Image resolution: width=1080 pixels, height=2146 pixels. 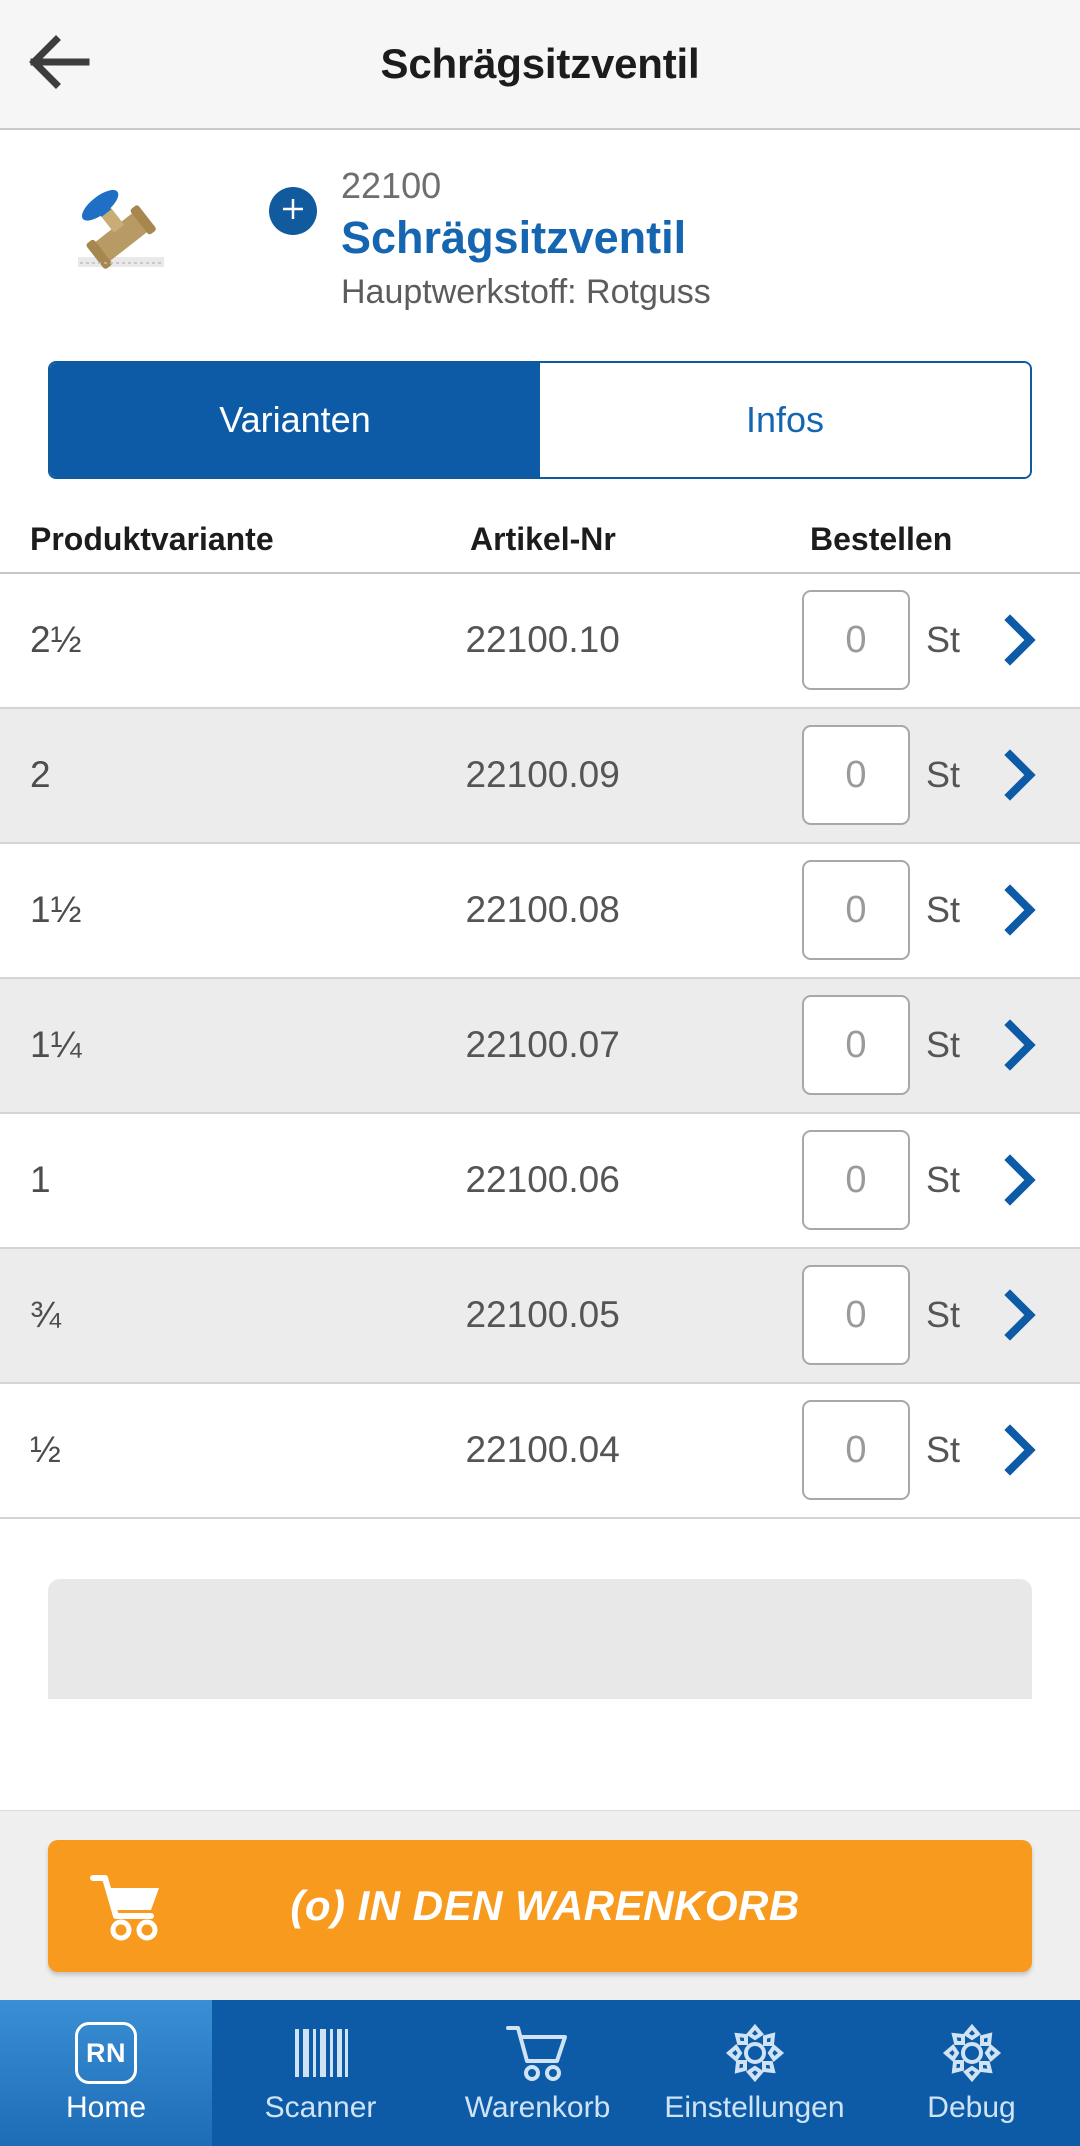 I want to click on product-name: Schrägsitzventil, so click(x=526, y=238).